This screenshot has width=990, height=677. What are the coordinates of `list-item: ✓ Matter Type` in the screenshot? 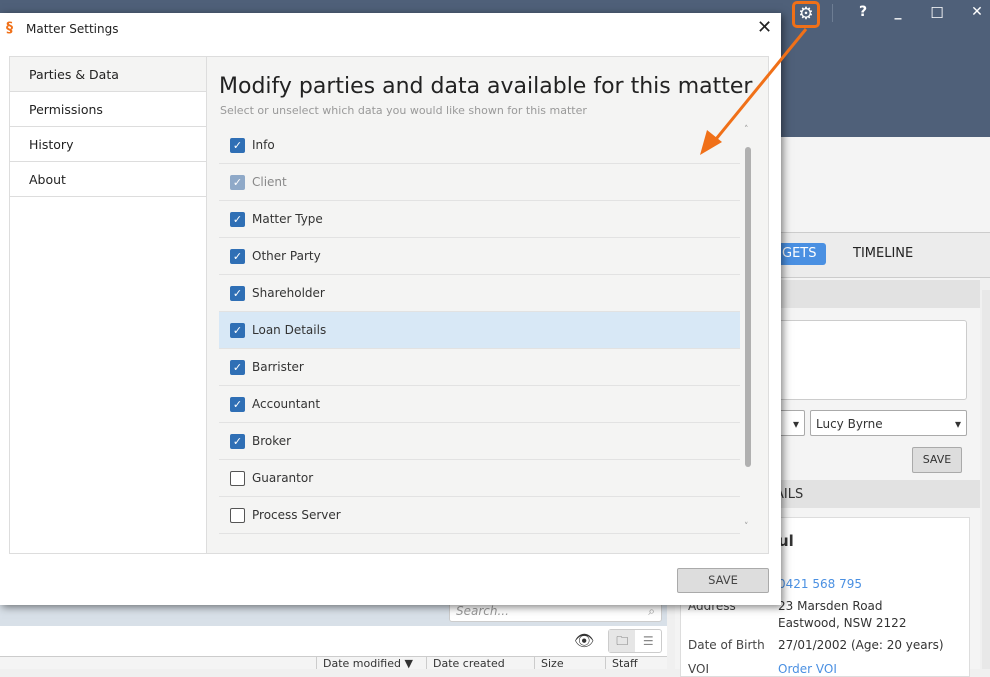 It's located at (479, 219).